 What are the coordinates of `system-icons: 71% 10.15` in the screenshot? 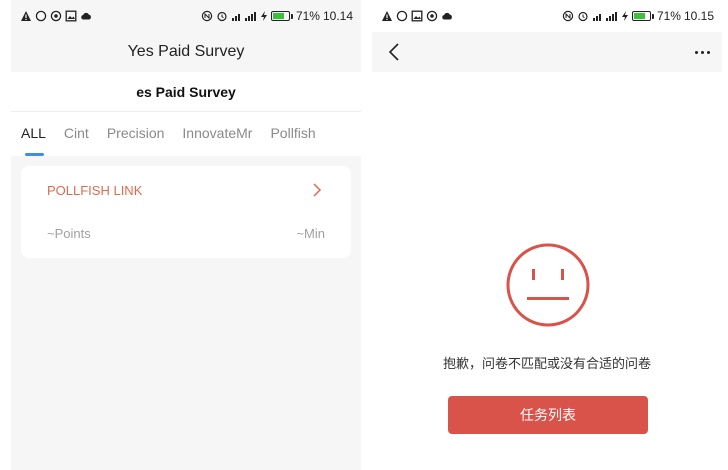 It's located at (638, 16).